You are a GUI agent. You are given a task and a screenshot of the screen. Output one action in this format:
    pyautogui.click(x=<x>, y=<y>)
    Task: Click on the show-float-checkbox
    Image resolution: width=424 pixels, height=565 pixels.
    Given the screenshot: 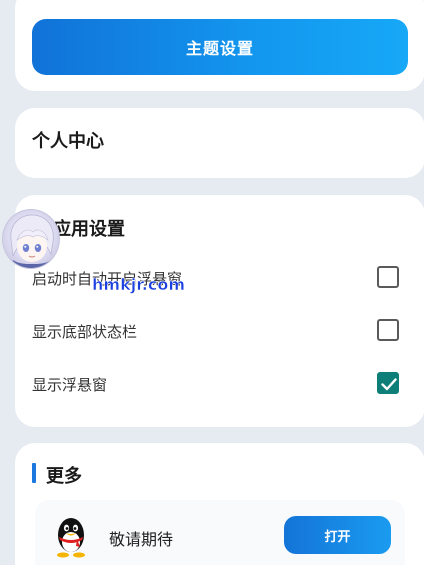 What is the action you would take?
    pyautogui.click(x=388, y=383)
    